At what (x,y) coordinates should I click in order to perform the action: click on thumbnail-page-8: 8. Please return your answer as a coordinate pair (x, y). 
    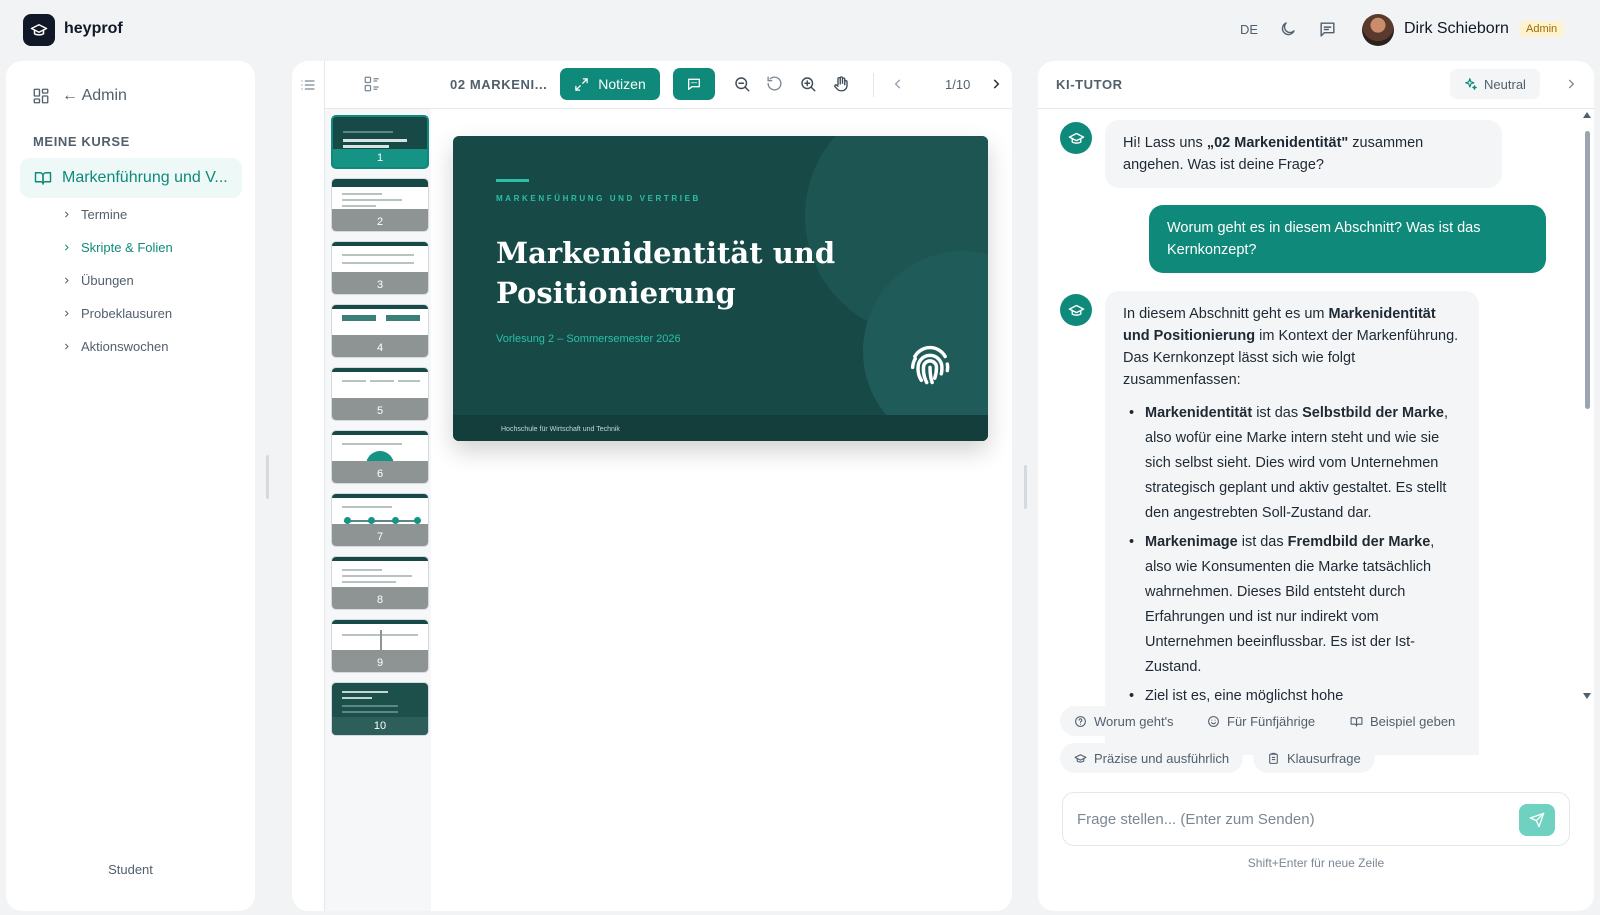
    Looking at the image, I should click on (380, 583).